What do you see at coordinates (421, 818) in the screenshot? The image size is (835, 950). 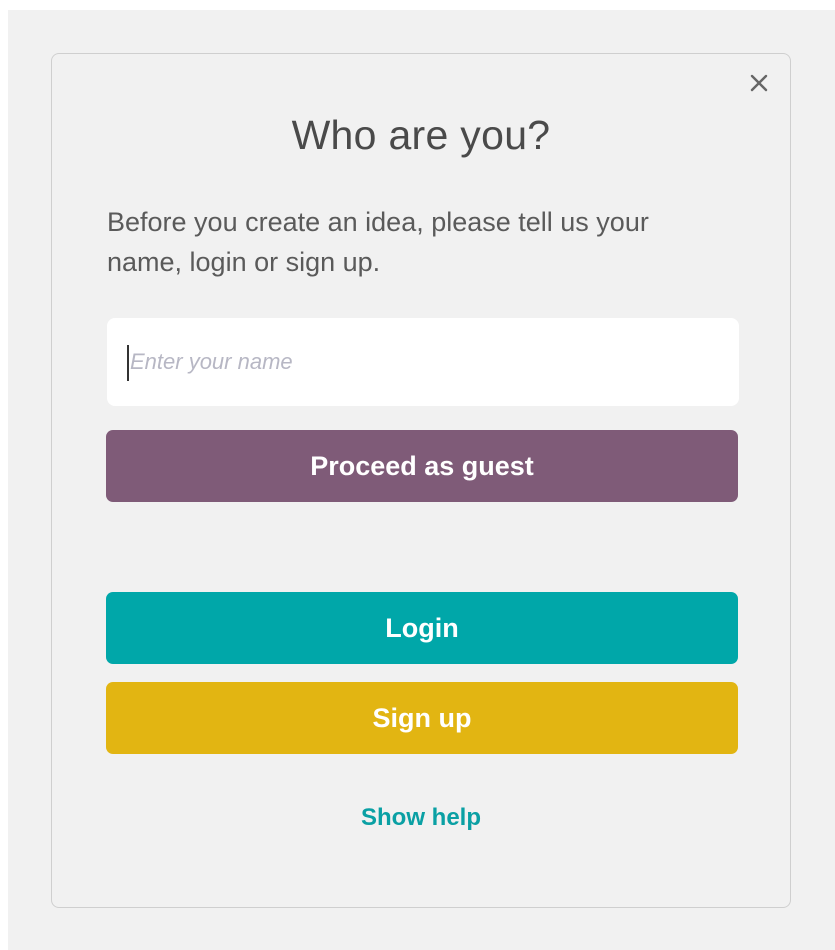 I see `show-help-link: Show help` at bounding box center [421, 818].